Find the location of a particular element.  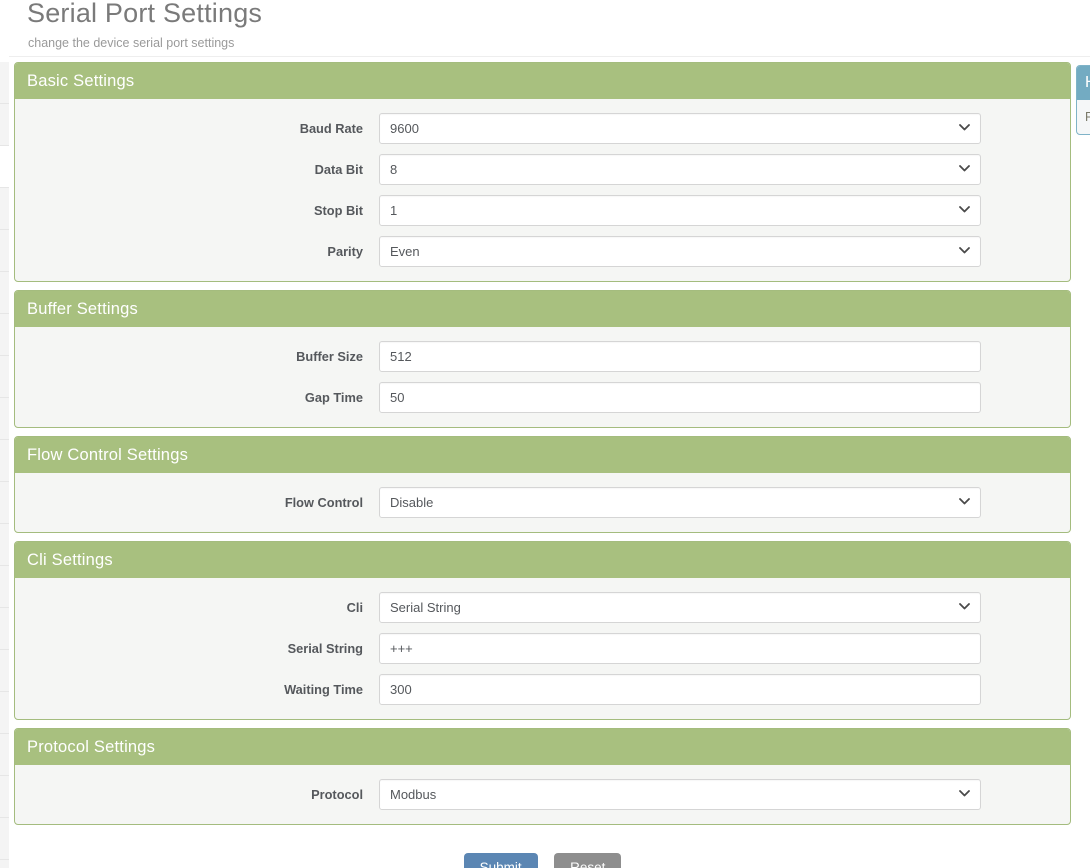

reset-button: Reset is located at coordinates (588, 860).